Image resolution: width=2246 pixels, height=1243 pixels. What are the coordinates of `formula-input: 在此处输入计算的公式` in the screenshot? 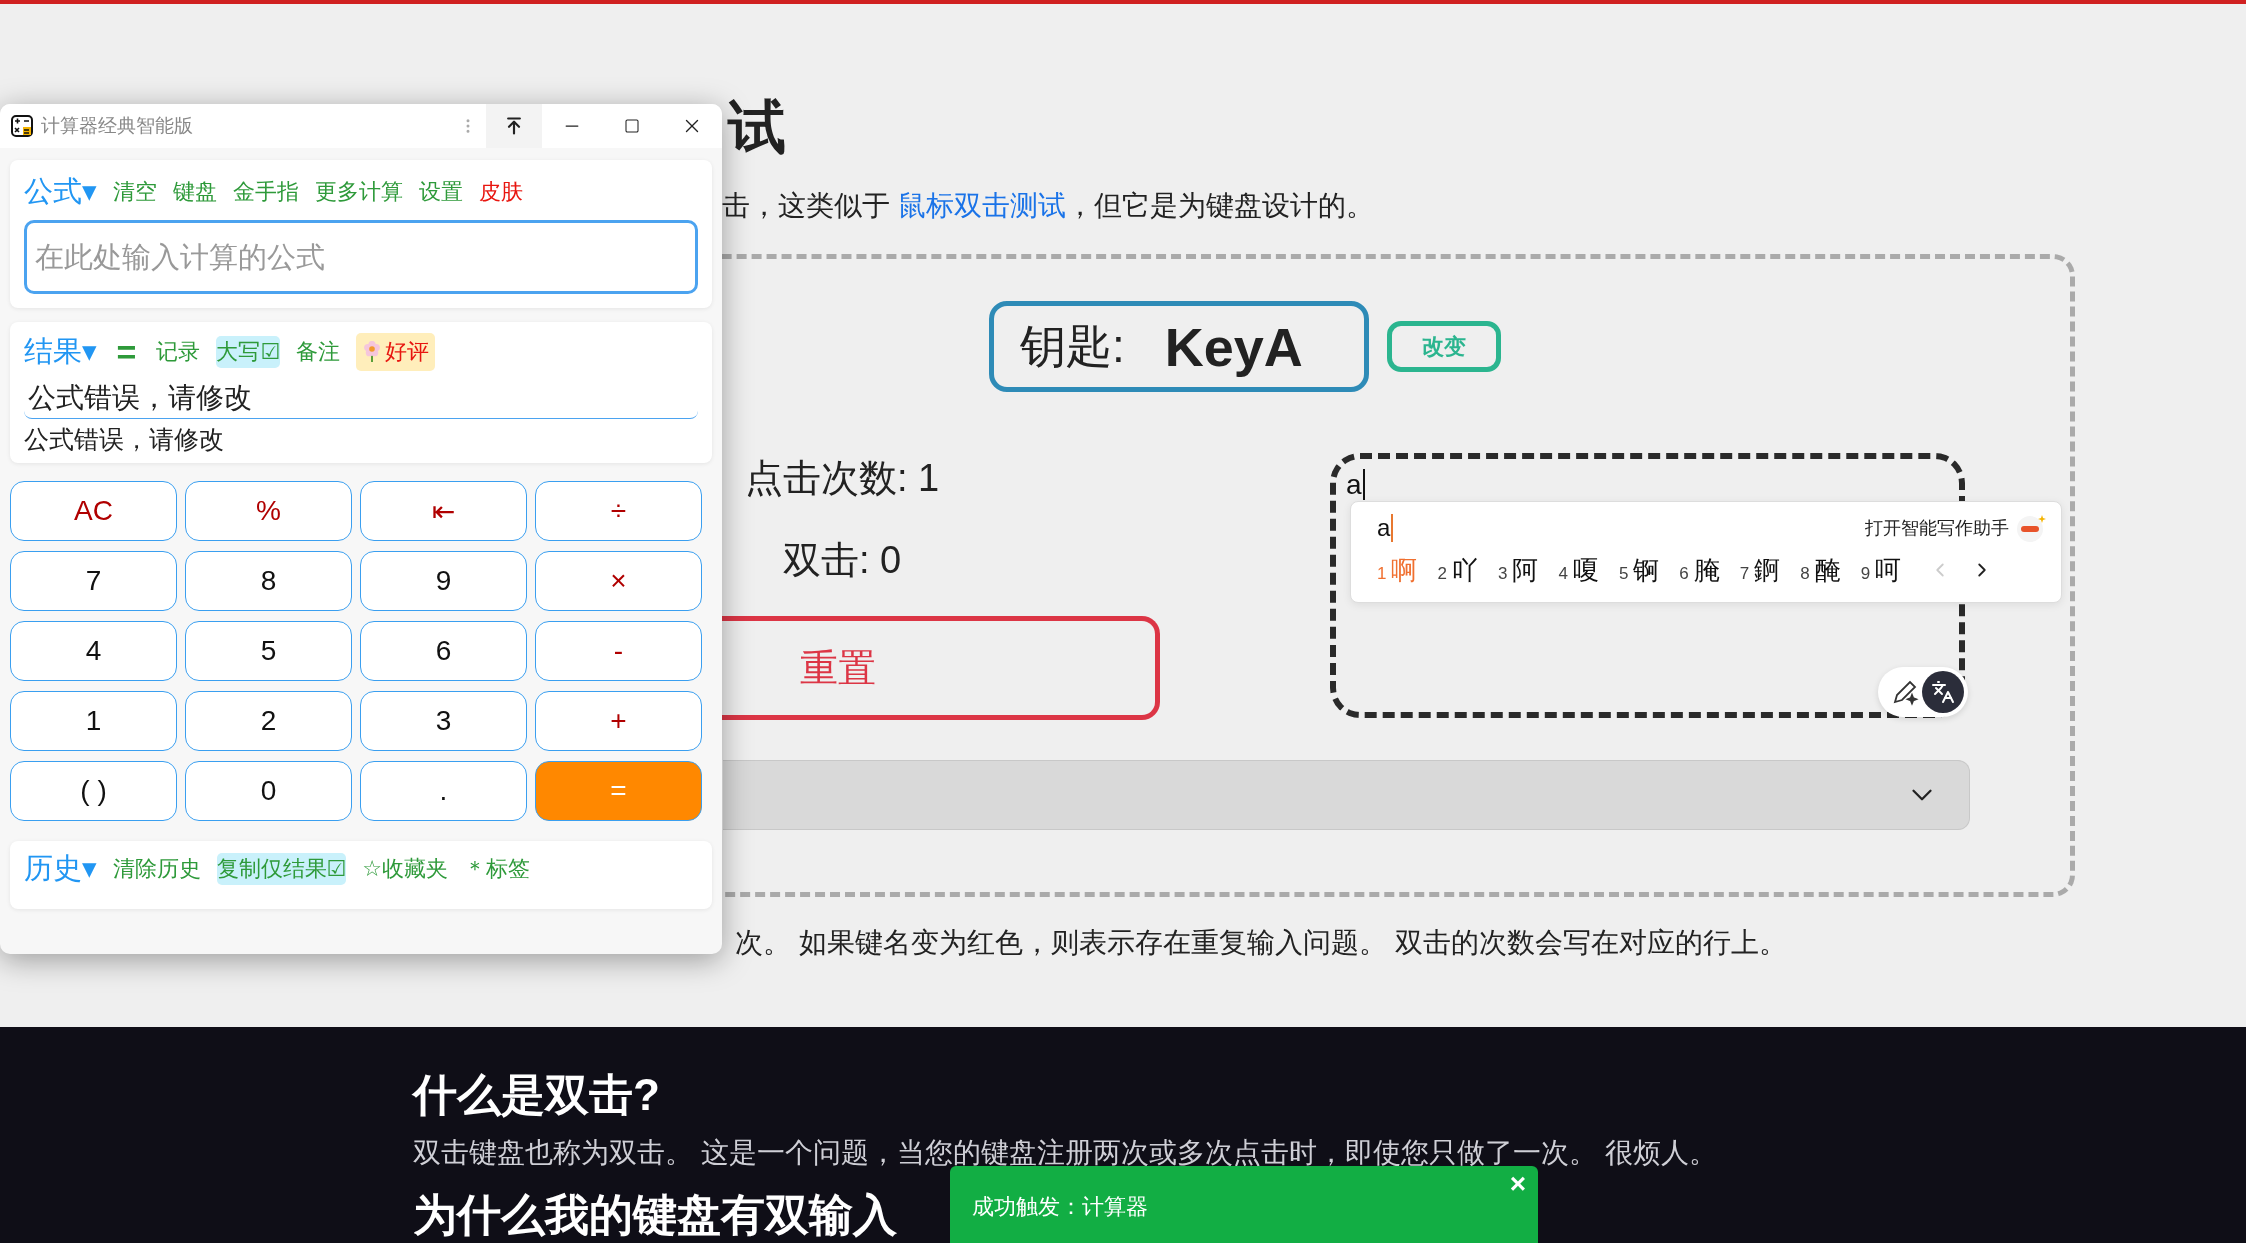 It's located at (361, 257).